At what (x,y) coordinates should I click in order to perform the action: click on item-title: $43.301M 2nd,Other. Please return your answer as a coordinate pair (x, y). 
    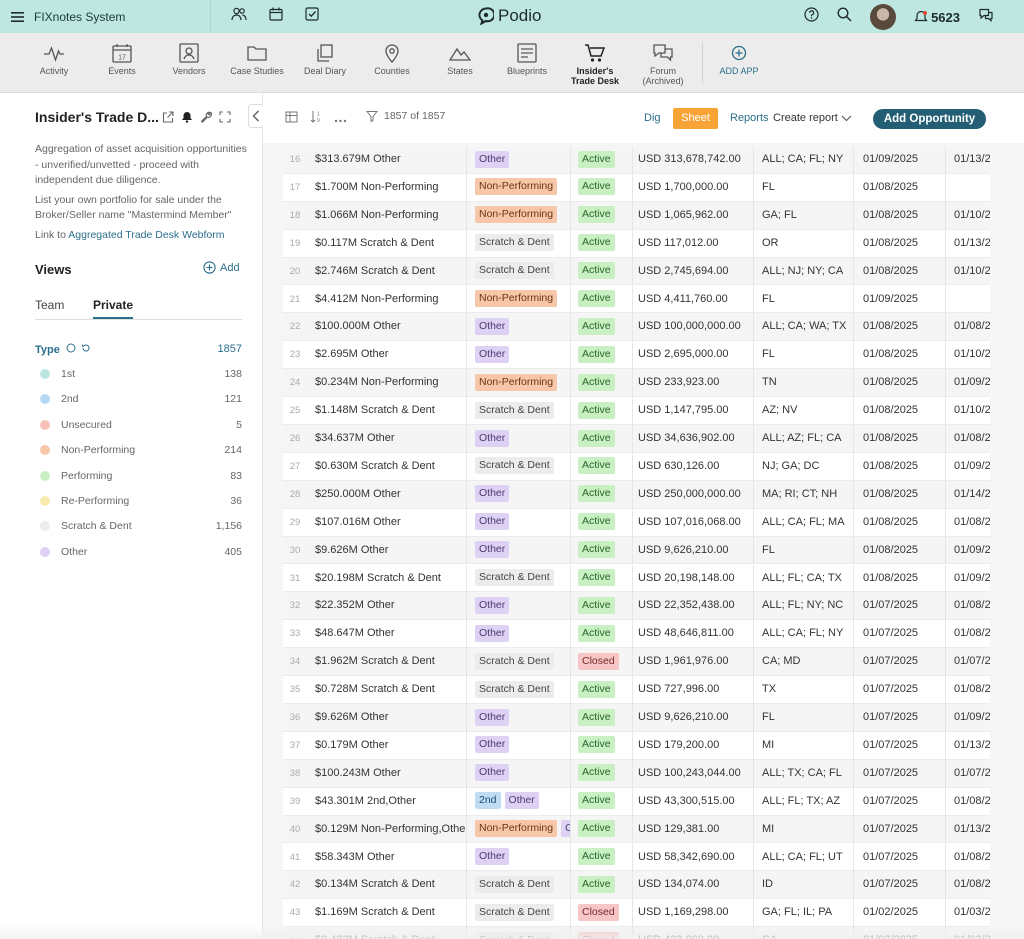
    Looking at the image, I should click on (391, 801).